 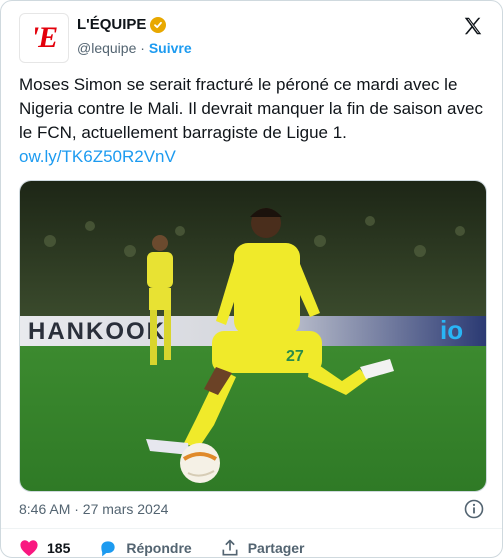 I want to click on handle-row: @lequipe · Suivre, so click(x=134, y=48).